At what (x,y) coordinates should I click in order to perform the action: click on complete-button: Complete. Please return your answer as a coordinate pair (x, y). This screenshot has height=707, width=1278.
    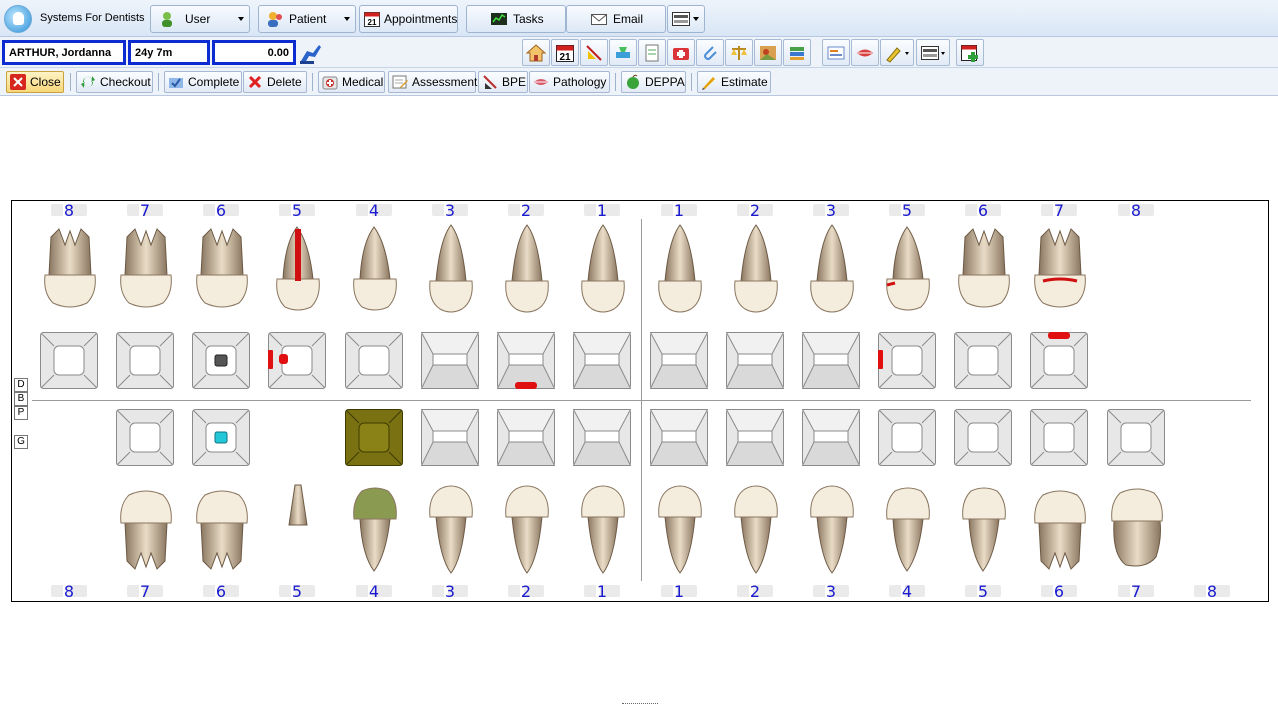
    Looking at the image, I should click on (203, 82).